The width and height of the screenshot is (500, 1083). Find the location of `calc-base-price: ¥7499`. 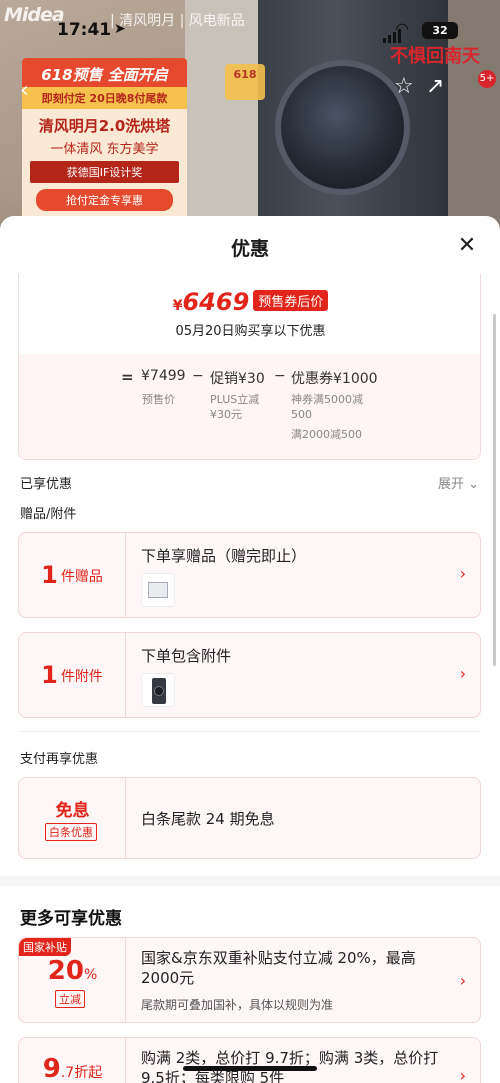

calc-base-price: ¥7499 is located at coordinates (163, 376).